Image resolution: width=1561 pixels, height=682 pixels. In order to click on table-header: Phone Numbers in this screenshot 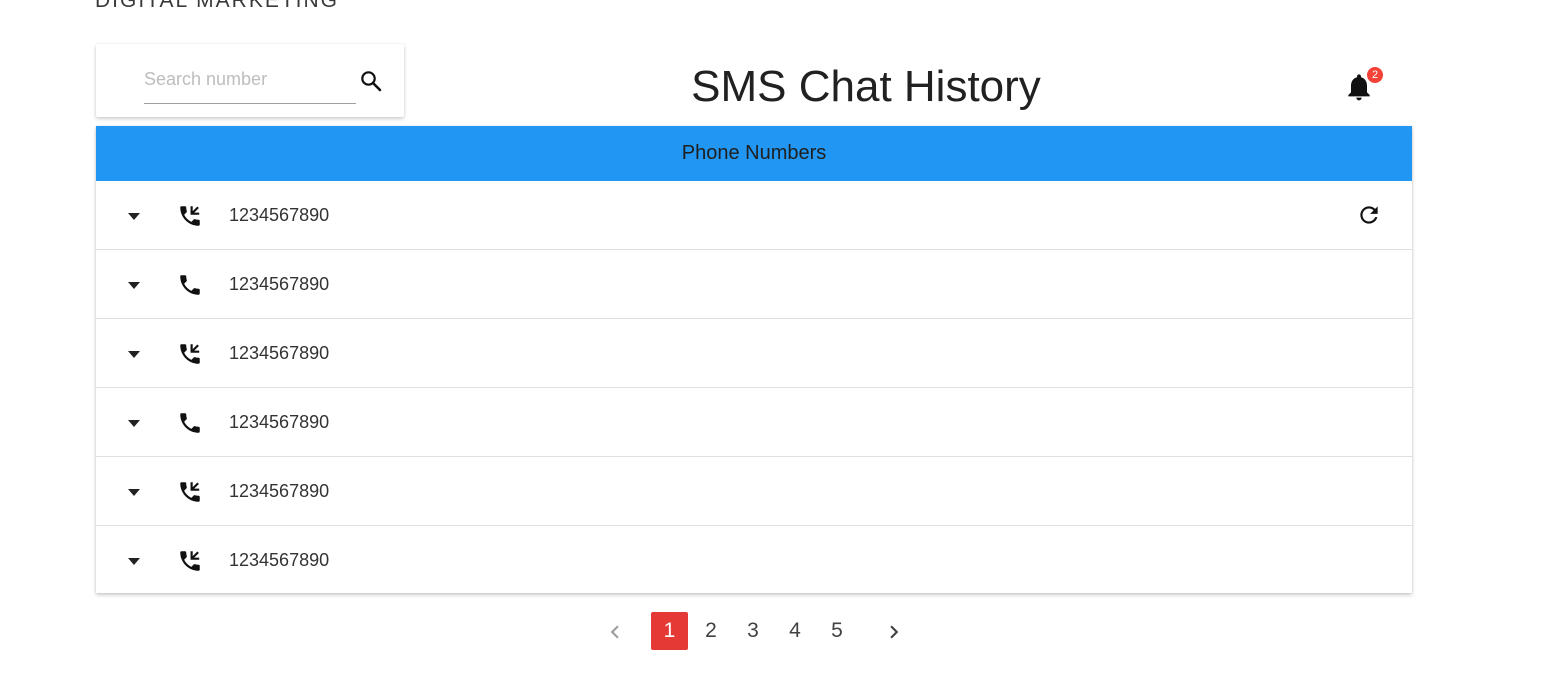, I will do `click(754, 153)`.